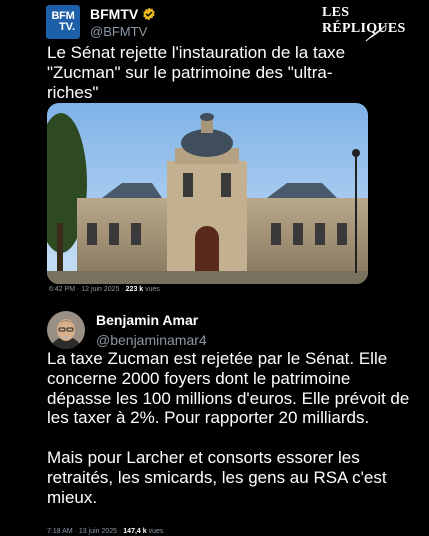  I want to click on tweet-meta: 7:18 AM · 13 juin 2025 · 147,4 k vues, so click(105, 531).